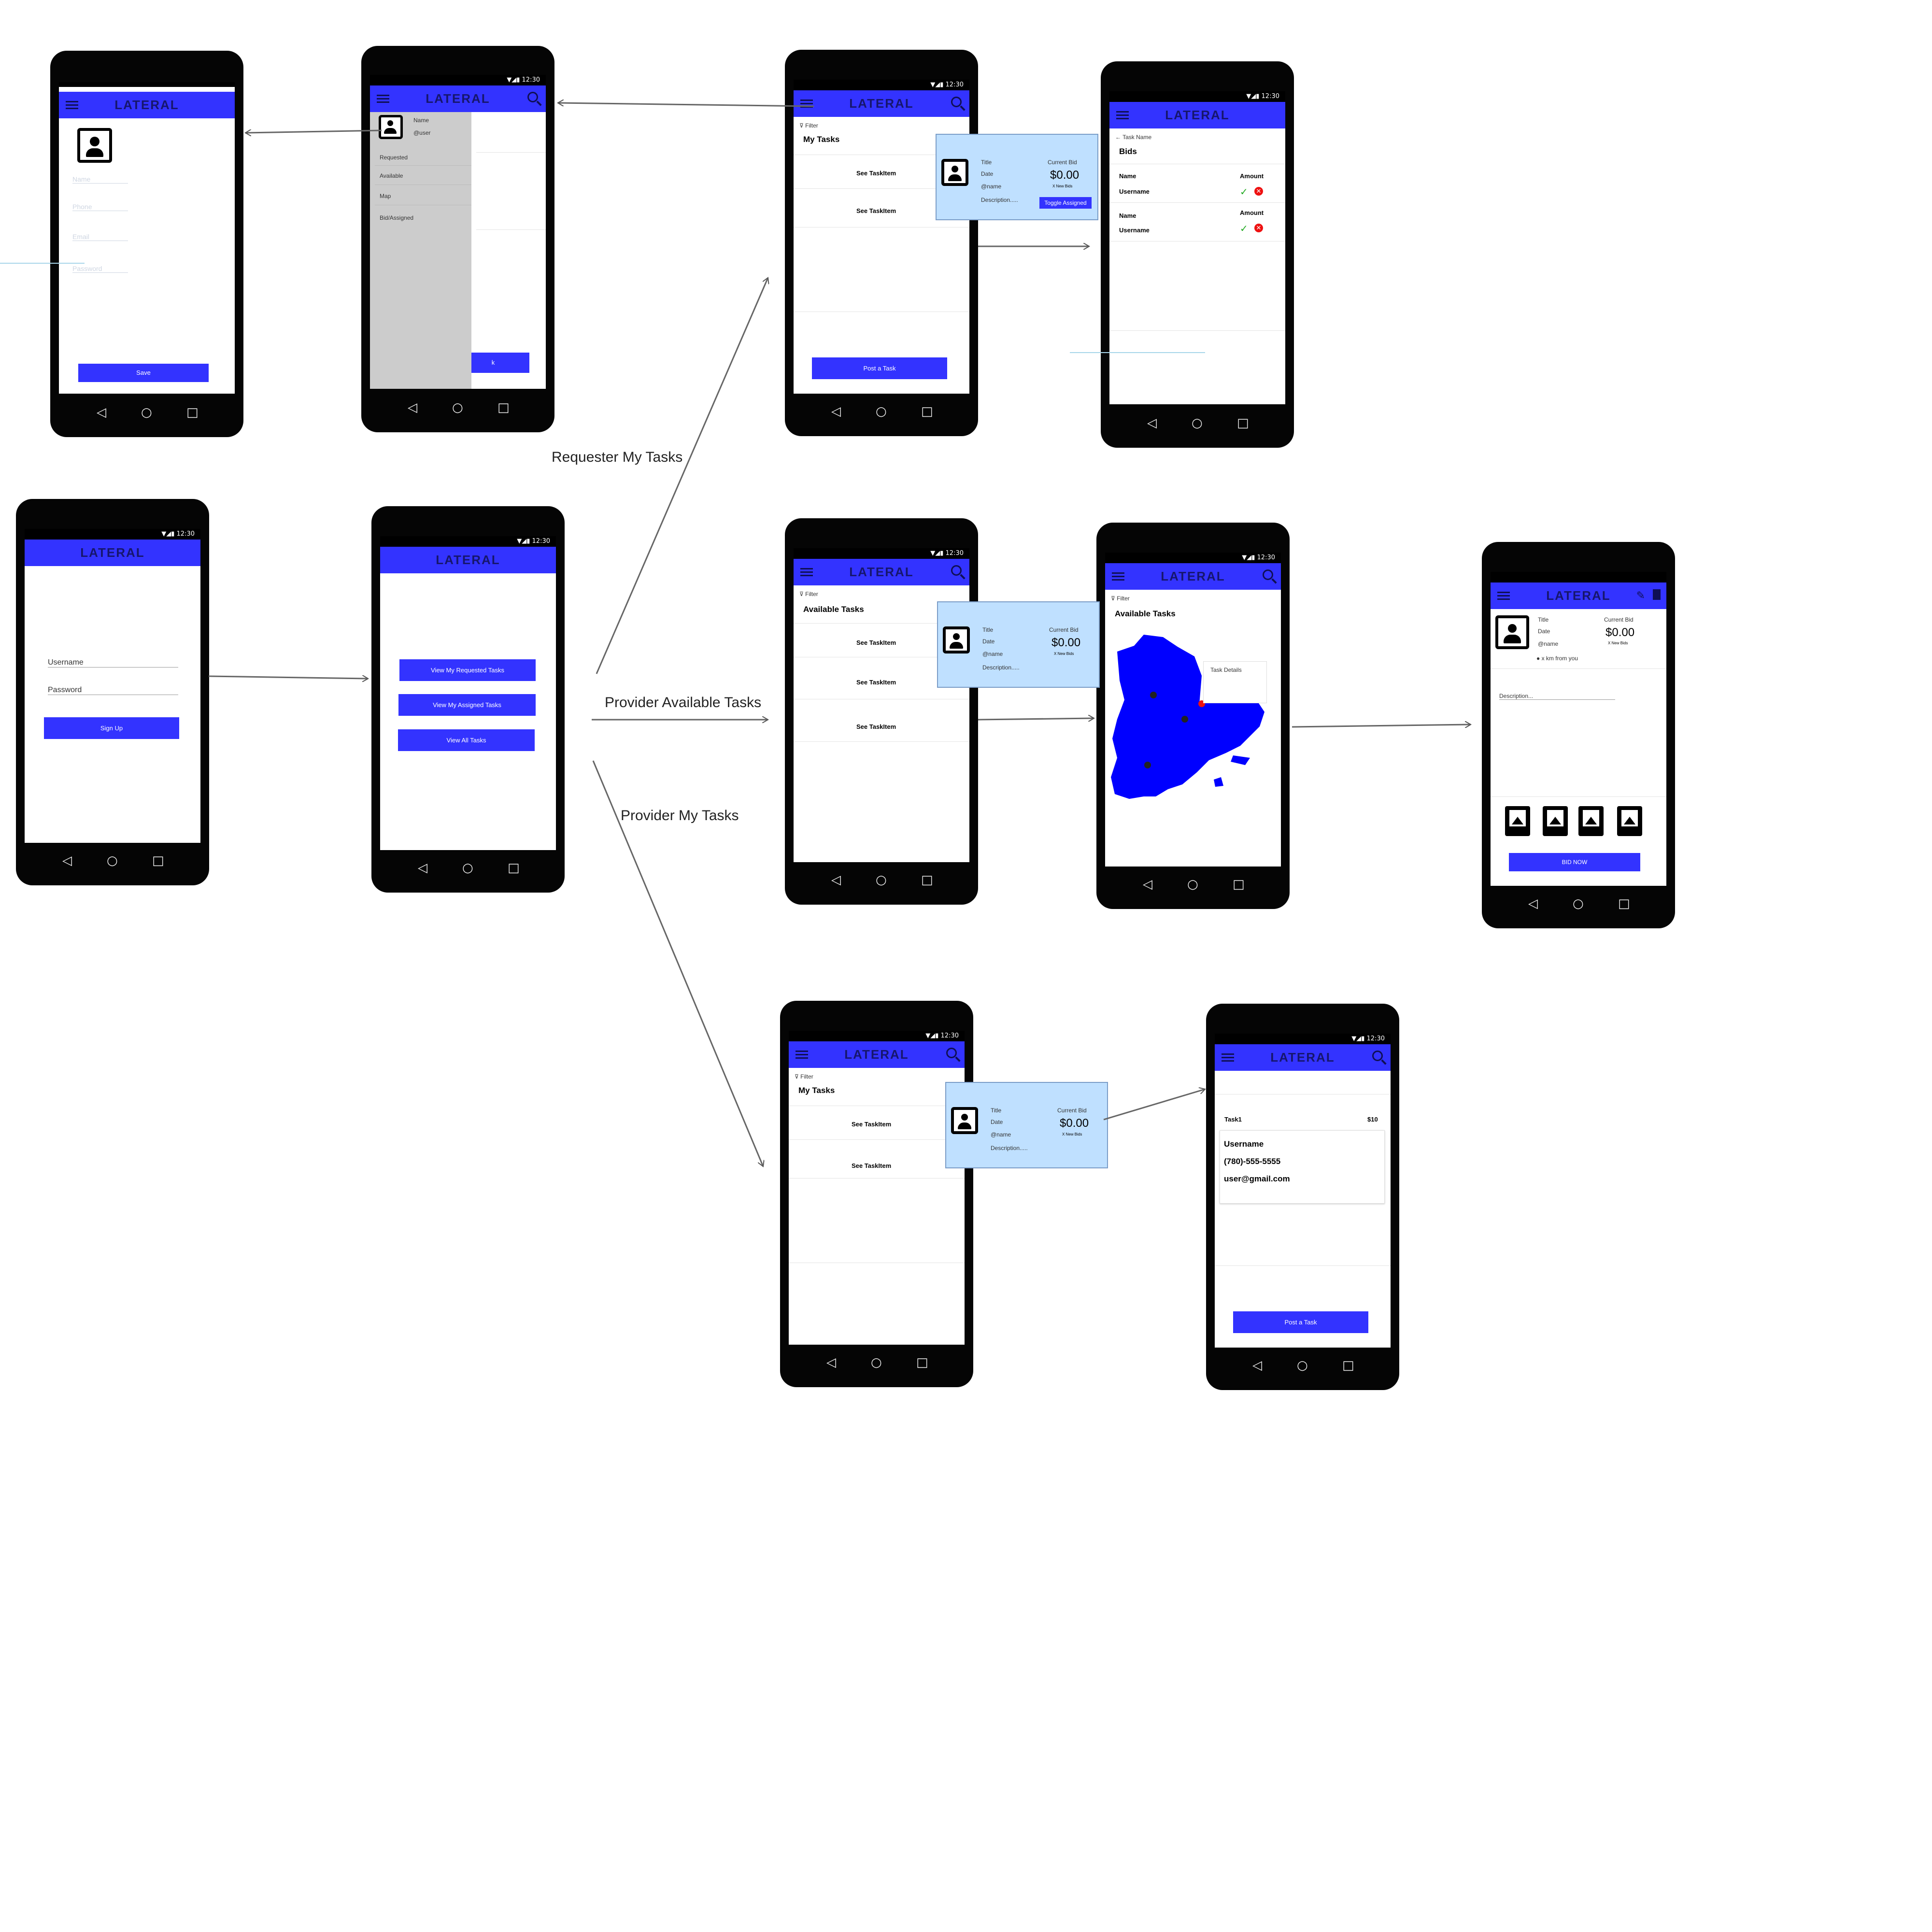  Describe the element at coordinates (1235, 682) in the screenshot. I see `task-details-tooltip: Task Details` at that location.